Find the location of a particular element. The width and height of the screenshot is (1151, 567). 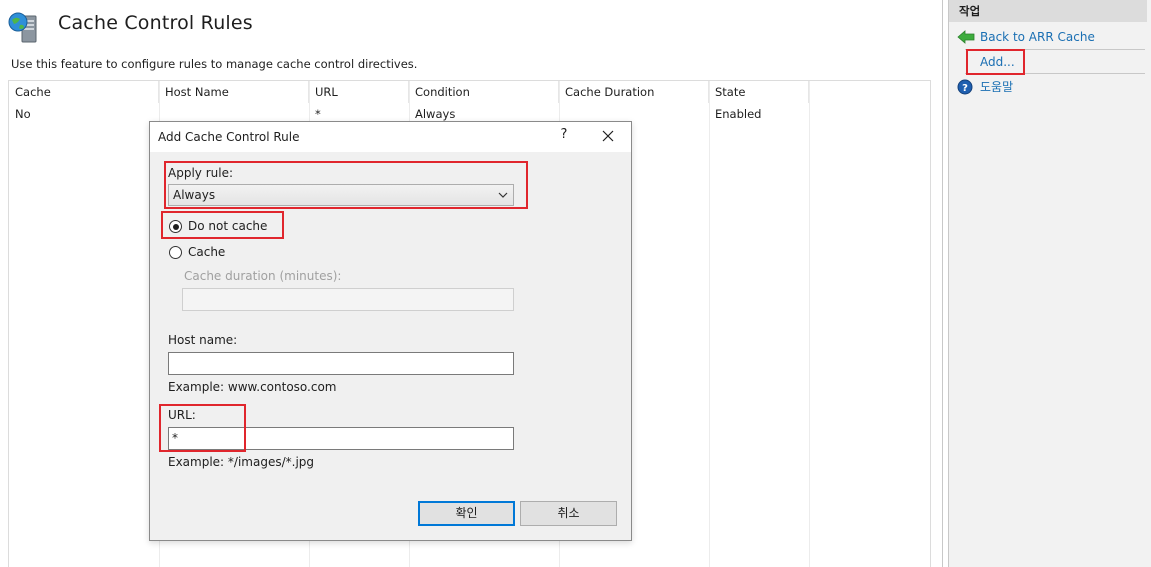

help-icon: ? is located at coordinates (965, 87).